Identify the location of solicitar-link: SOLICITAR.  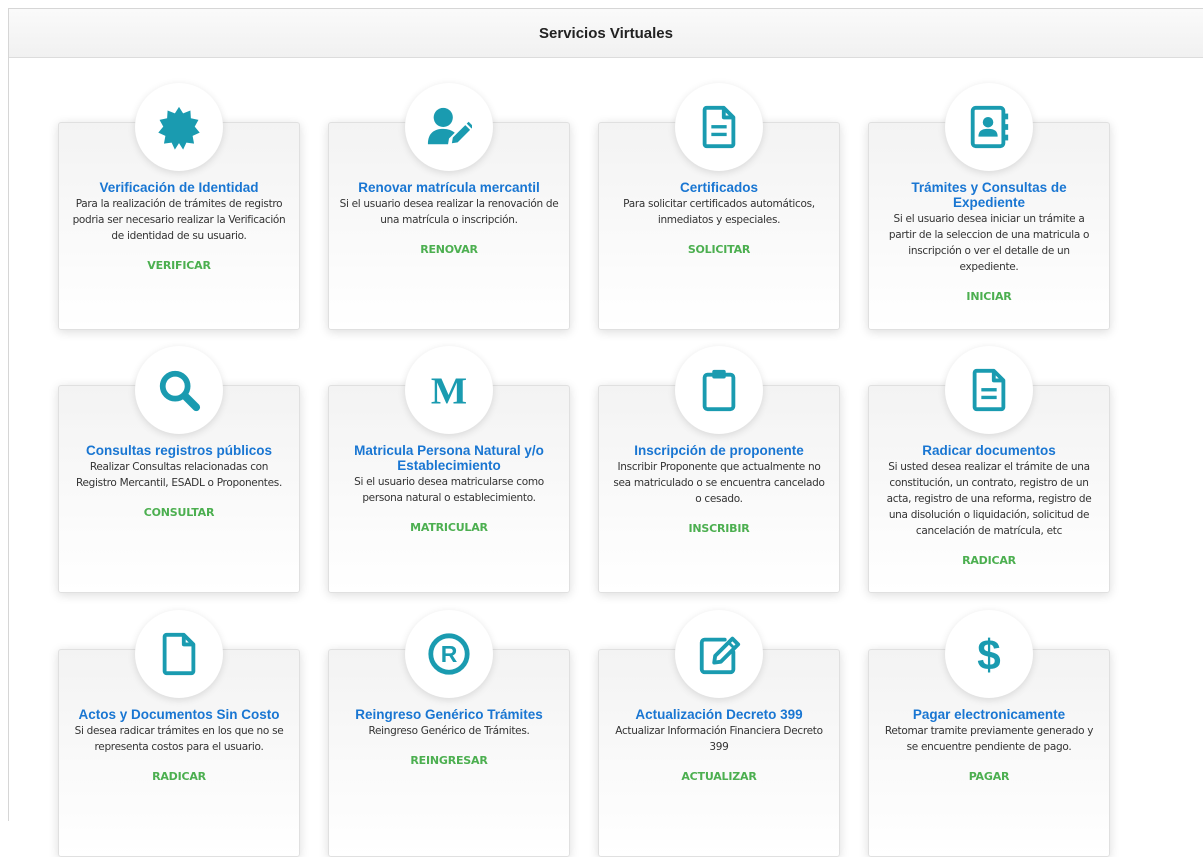
(719, 249).